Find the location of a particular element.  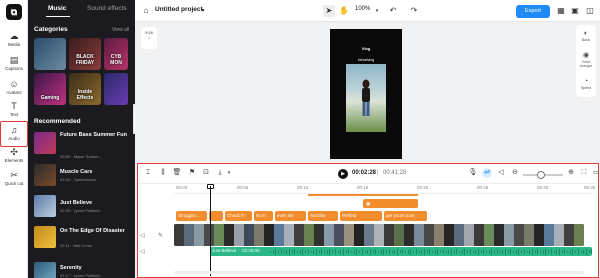

sticker-clip: ▣ is located at coordinates (390, 203).